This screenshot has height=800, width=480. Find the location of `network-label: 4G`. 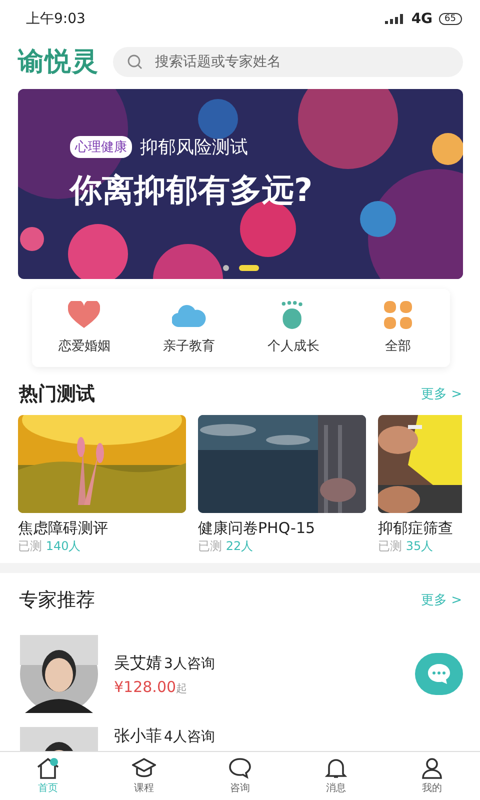

network-label: 4G is located at coordinates (422, 19).